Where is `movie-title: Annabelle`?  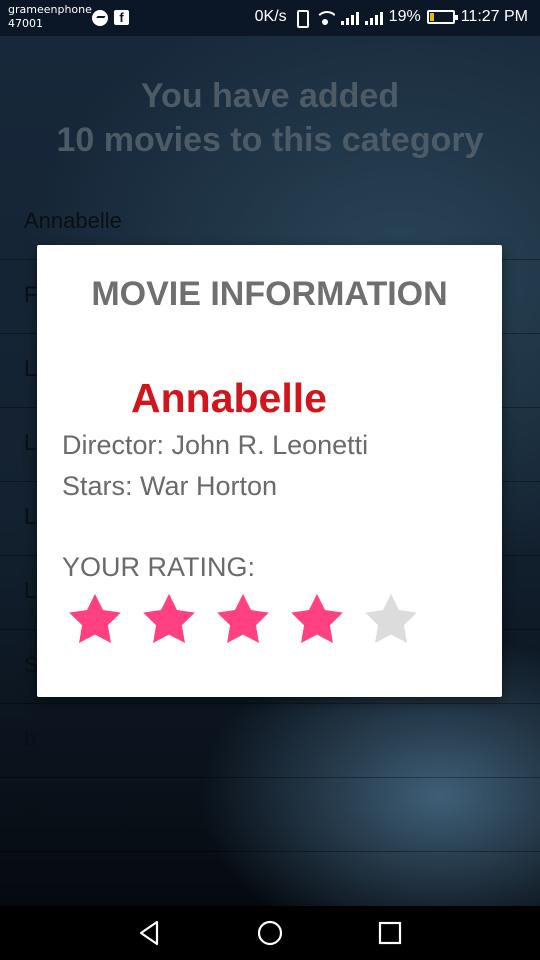 movie-title: Annabelle is located at coordinates (229, 398).